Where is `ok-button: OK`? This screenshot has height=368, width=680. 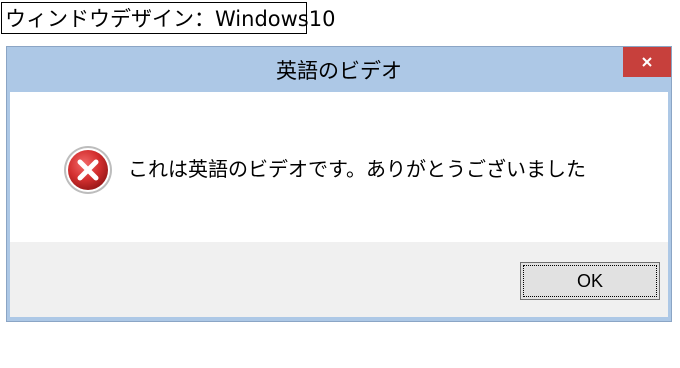 ok-button: OK is located at coordinates (590, 281).